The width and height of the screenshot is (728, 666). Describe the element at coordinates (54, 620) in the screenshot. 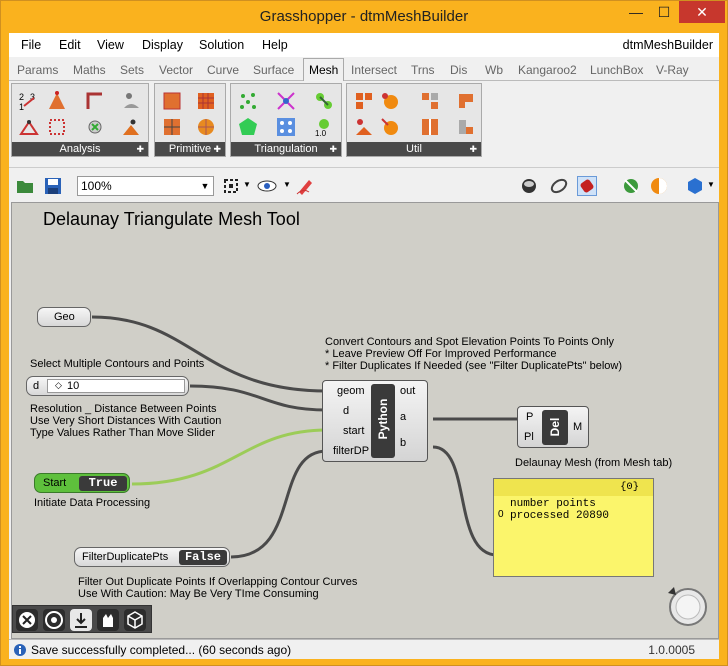

I see `target-icon` at that location.